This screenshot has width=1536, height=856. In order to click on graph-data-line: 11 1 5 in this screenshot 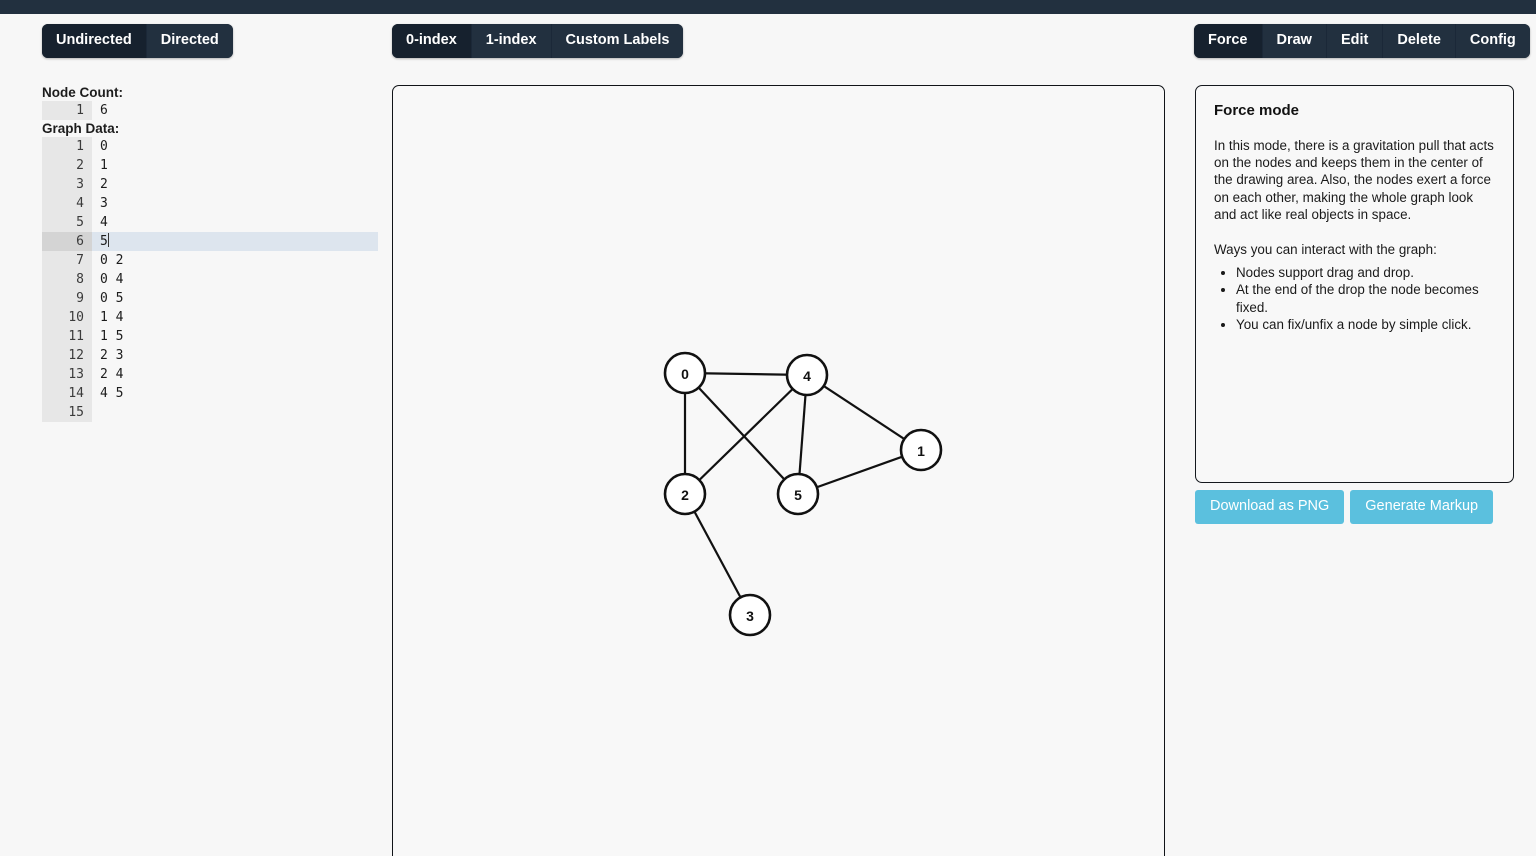, I will do `click(210, 336)`.